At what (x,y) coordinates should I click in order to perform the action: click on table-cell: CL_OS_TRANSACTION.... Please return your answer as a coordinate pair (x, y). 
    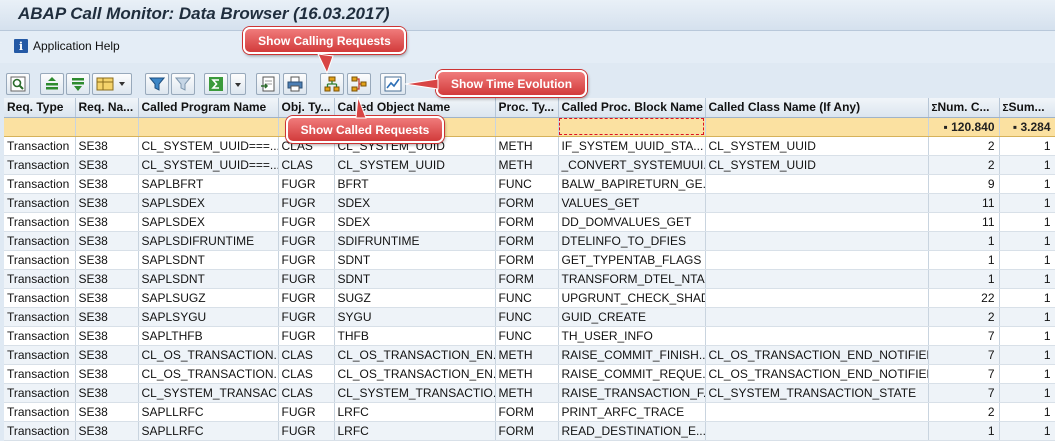
    Looking at the image, I should click on (208, 374).